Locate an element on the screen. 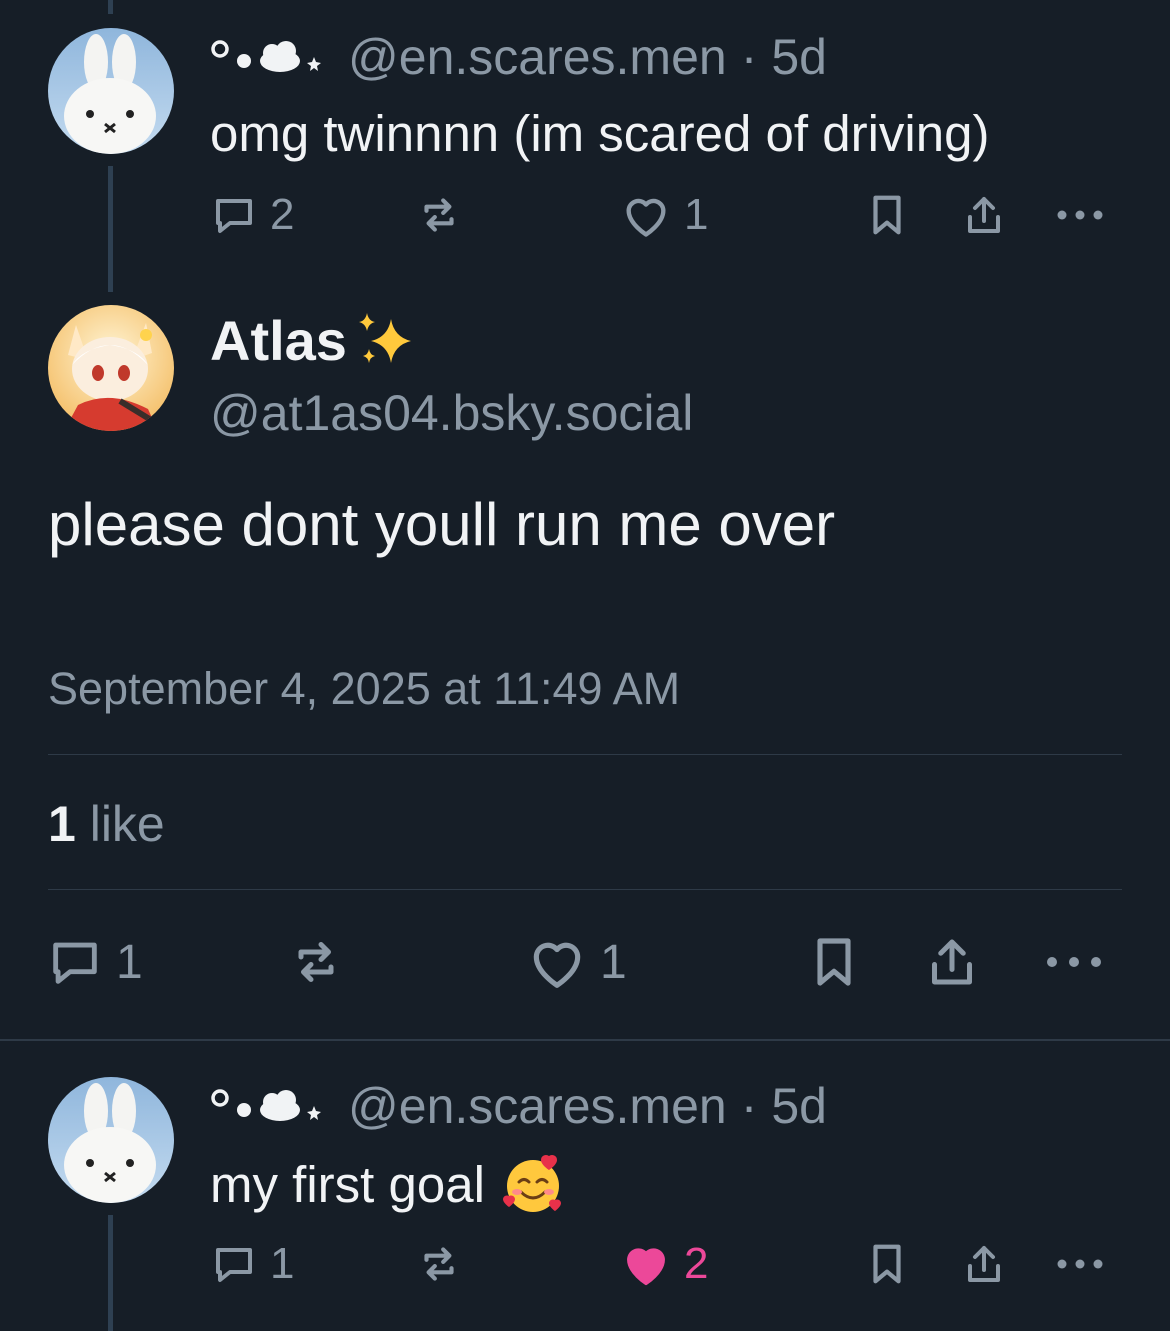  comment-count: 2 is located at coordinates (282, 214).